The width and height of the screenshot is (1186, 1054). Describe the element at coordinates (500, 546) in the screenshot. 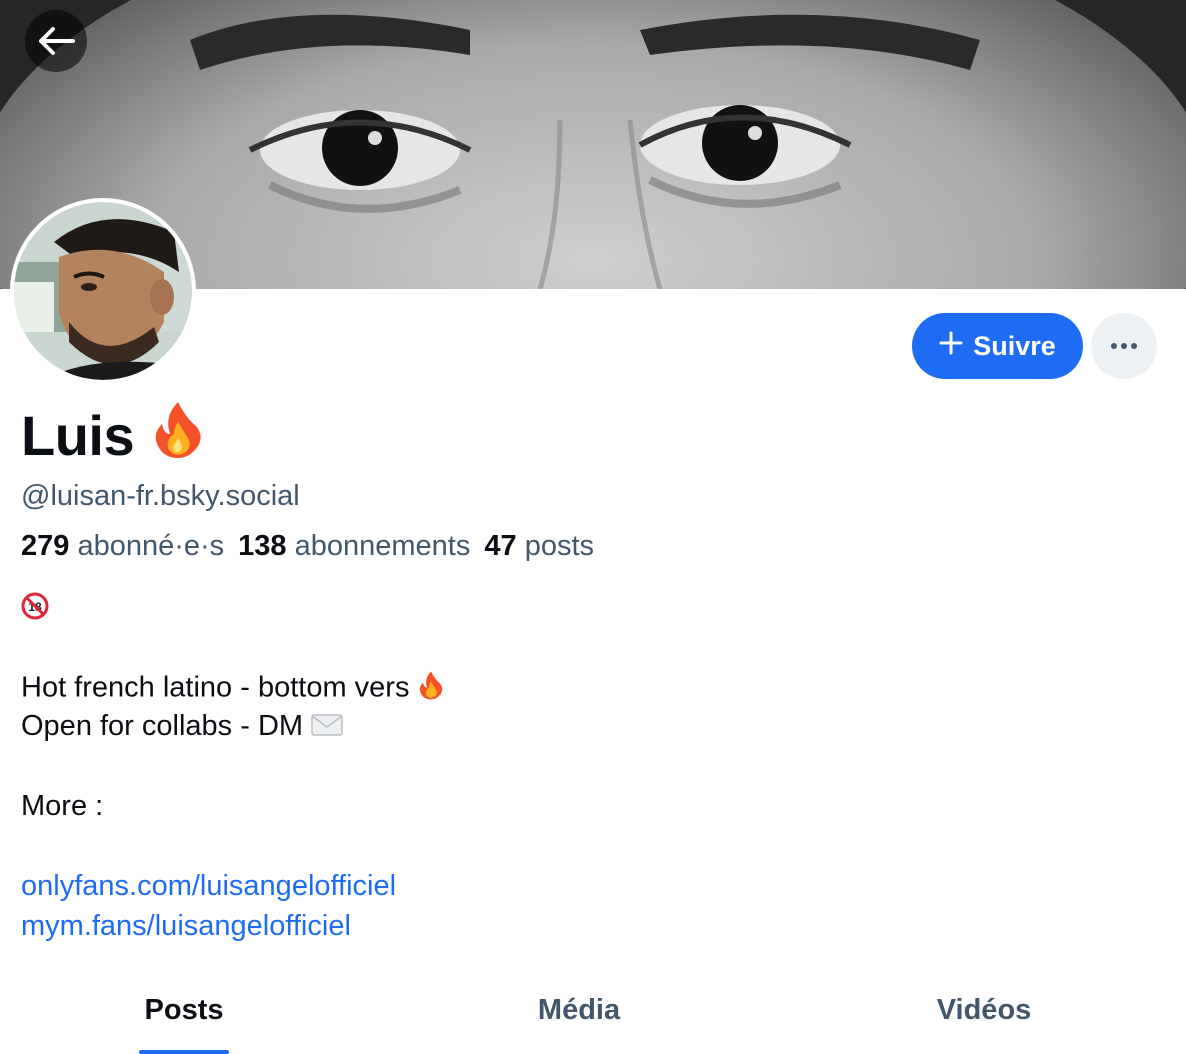

I see `posts-count: 47` at that location.